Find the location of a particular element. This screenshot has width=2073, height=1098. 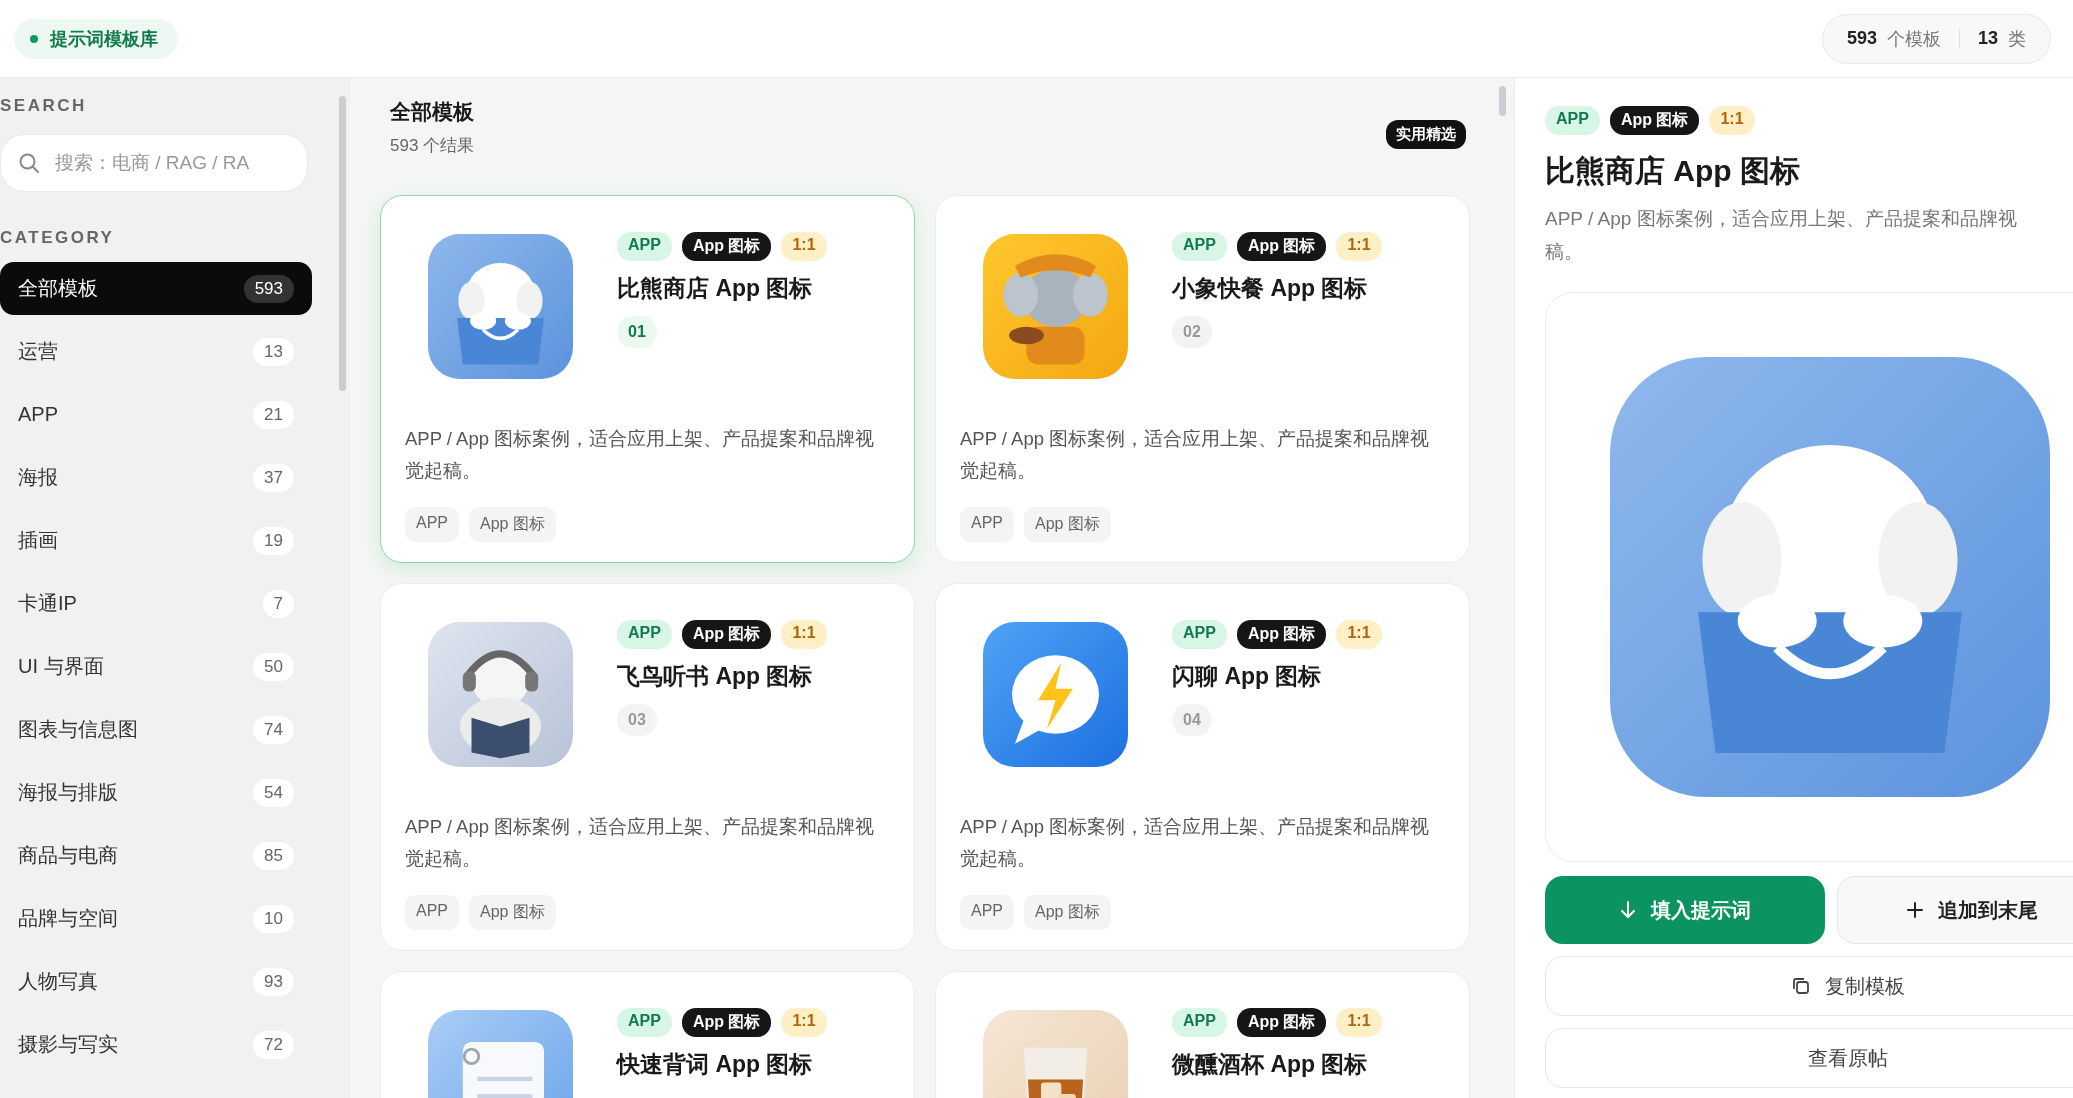

category-item: 商品与电商 85 is located at coordinates (156, 855).